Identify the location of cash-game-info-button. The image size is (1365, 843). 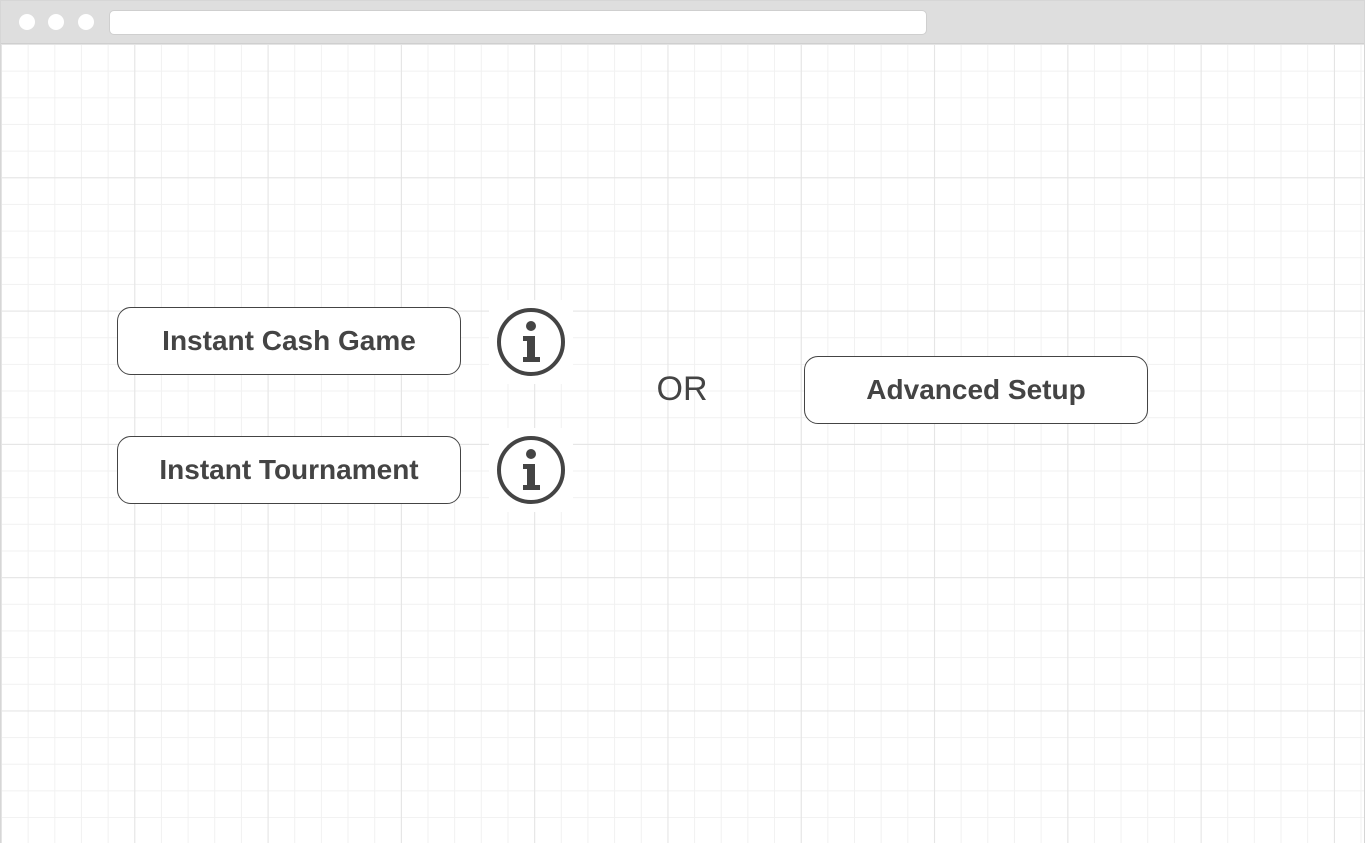
(531, 342).